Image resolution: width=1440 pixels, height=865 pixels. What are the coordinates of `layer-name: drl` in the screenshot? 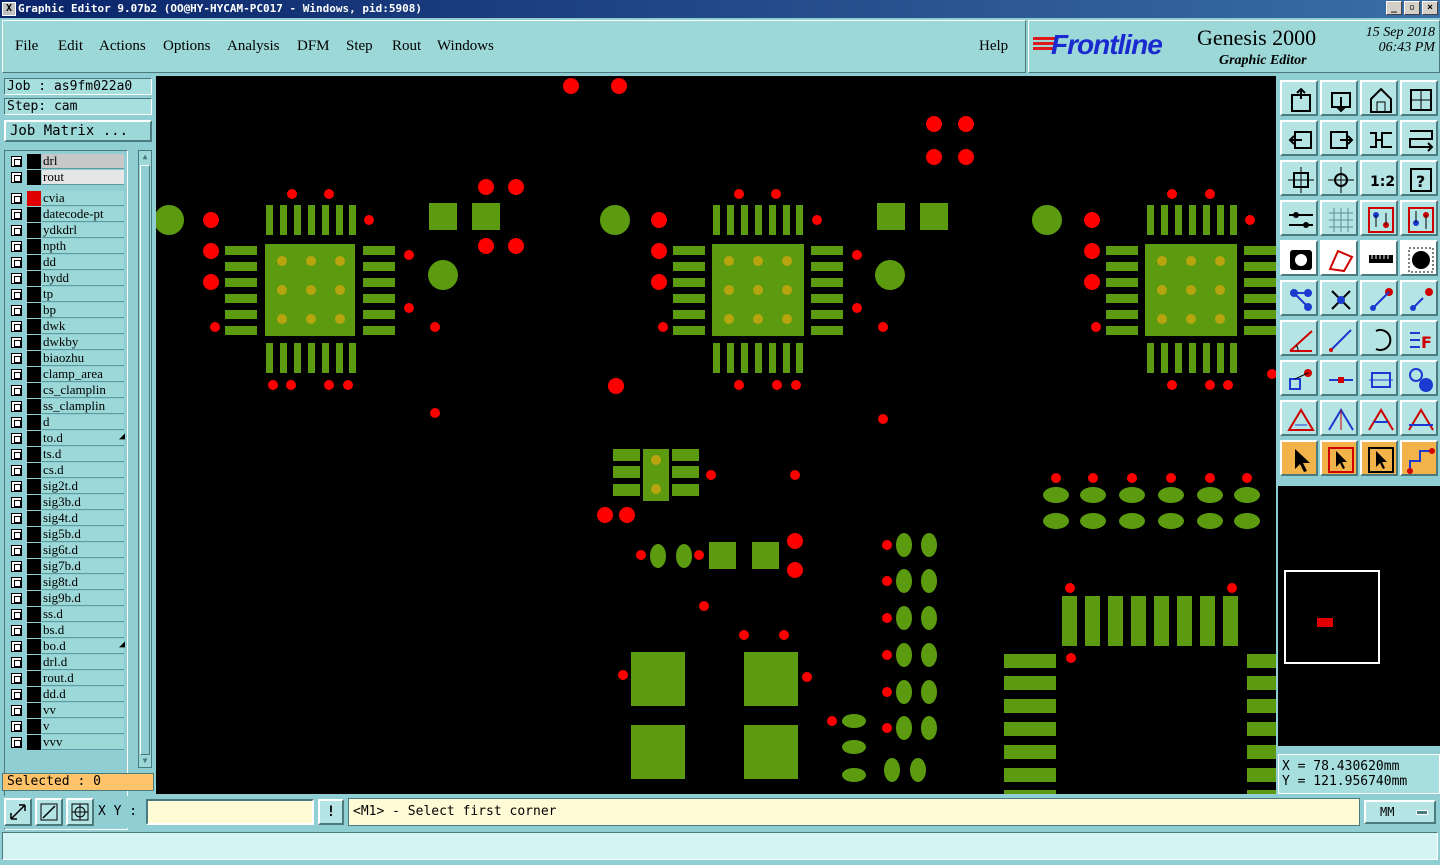 It's located at (83, 161).